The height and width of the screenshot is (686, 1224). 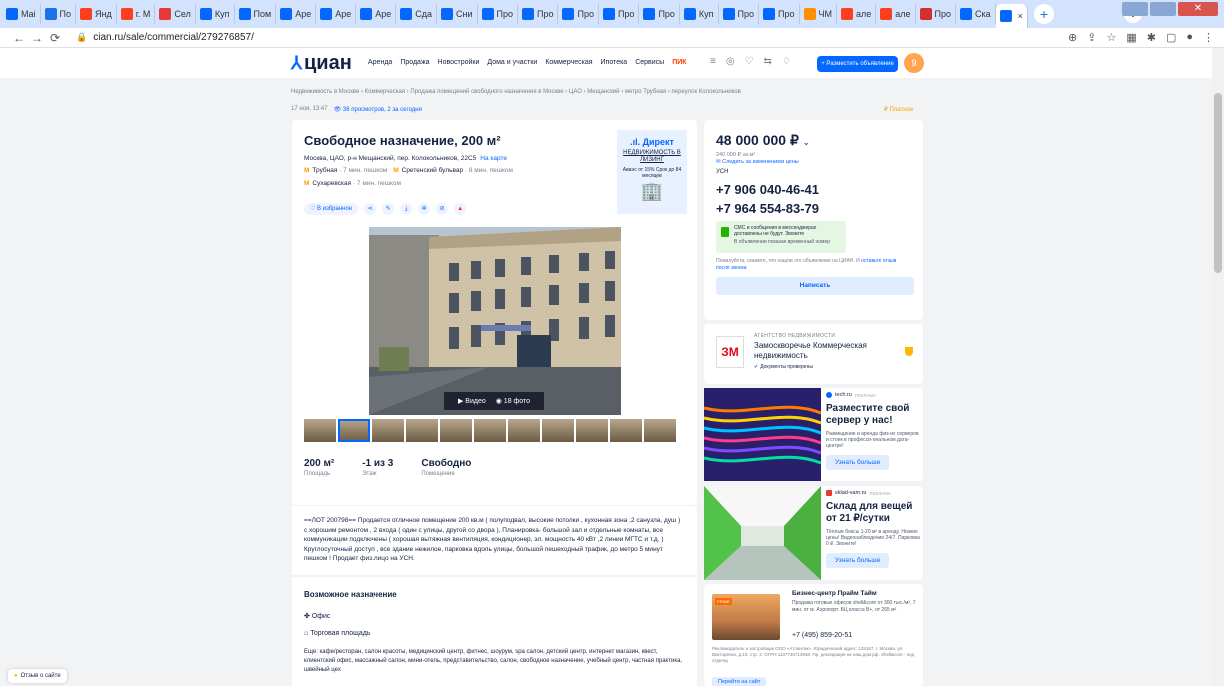 I want to click on browser-tab: Mai, so click(x=21, y=14).